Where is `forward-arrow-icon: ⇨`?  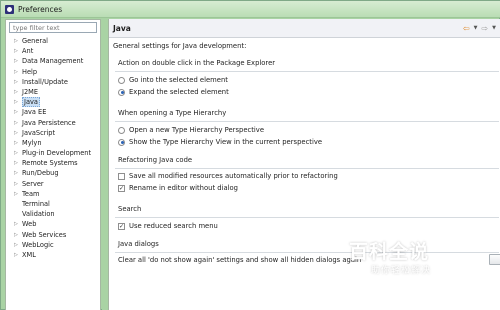
forward-arrow-icon: ⇨ is located at coordinates (484, 28).